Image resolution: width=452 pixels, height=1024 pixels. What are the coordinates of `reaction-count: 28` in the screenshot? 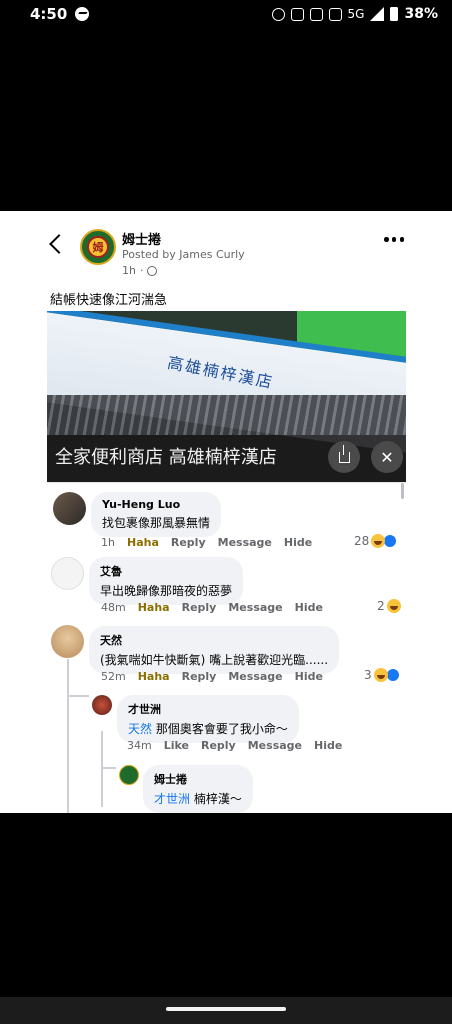 It's located at (376, 541).